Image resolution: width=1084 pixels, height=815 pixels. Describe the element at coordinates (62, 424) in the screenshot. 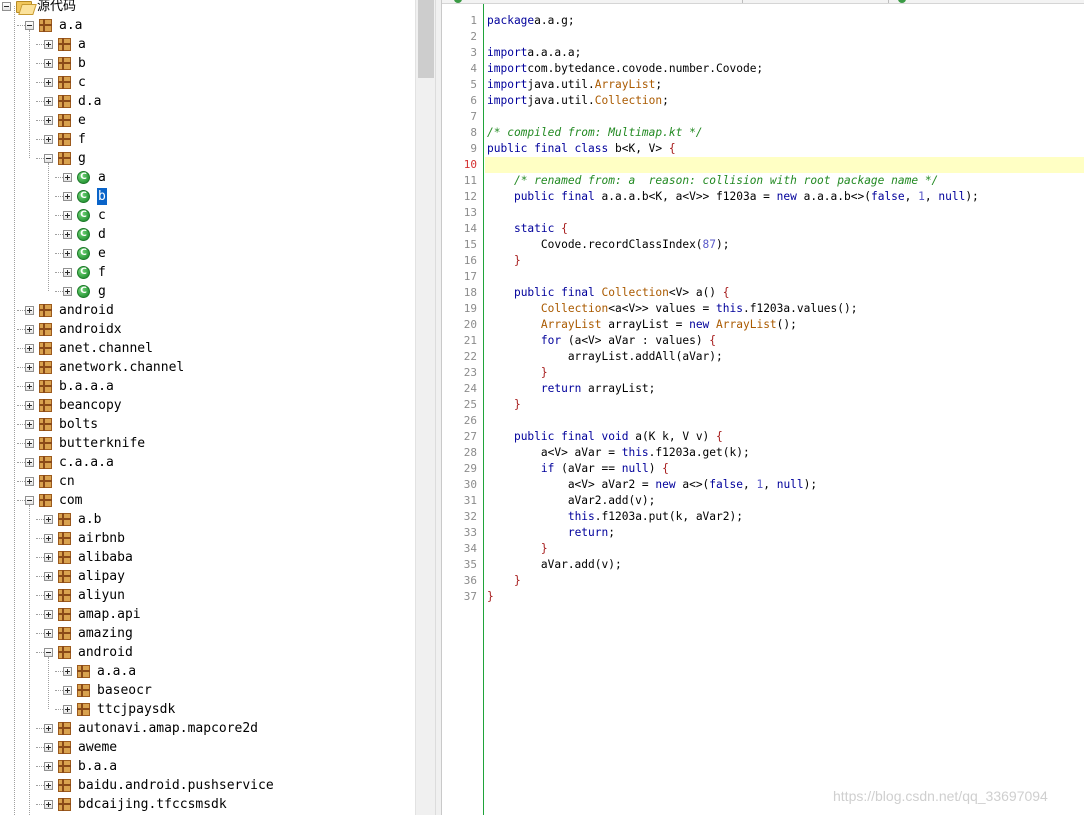

I see `tree-package-item: bolts` at that location.